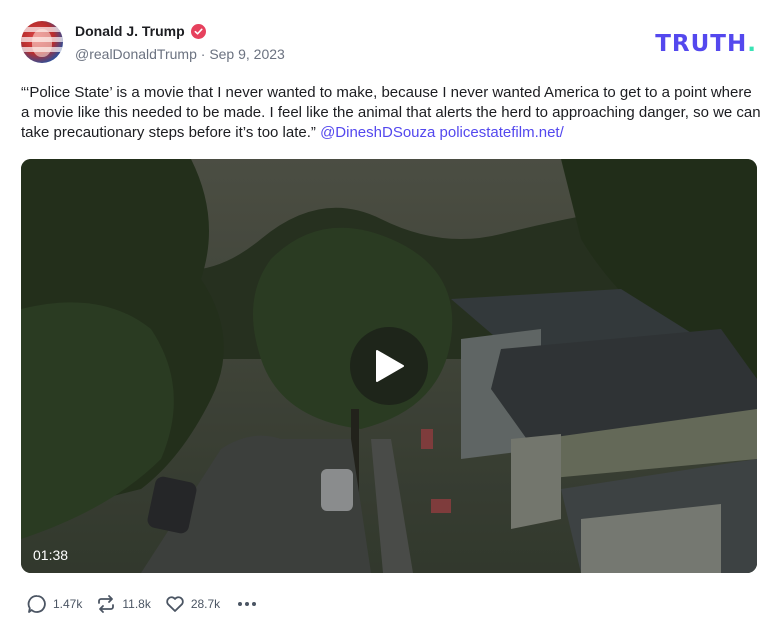 The image size is (778, 635). I want to click on avatar, so click(42, 42).